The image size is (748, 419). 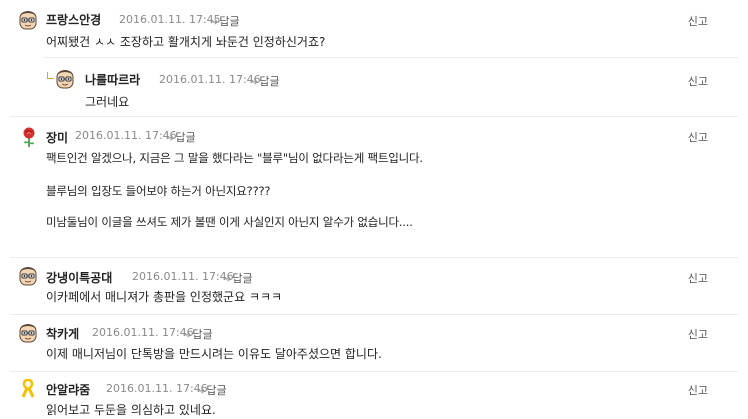 What do you see at coordinates (158, 191) in the screenshot?
I see `comment-text-line: 블루님의 입장도 들어보야 하는거 아닌지요????` at bounding box center [158, 191].